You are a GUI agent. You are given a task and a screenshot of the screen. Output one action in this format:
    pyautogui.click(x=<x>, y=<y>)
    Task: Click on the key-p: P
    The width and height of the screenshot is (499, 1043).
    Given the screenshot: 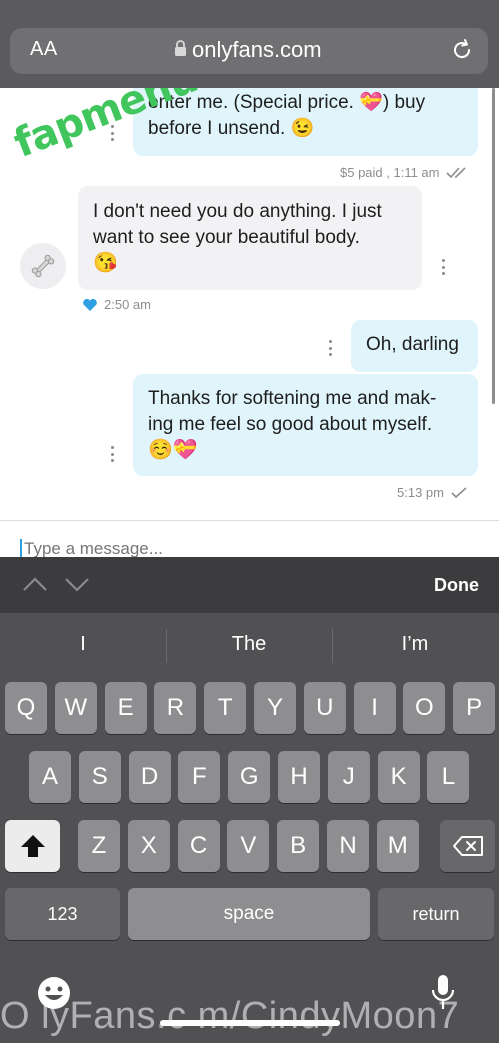 What is the action you would take?
    pyautogui.click(x=474, y=708)
    